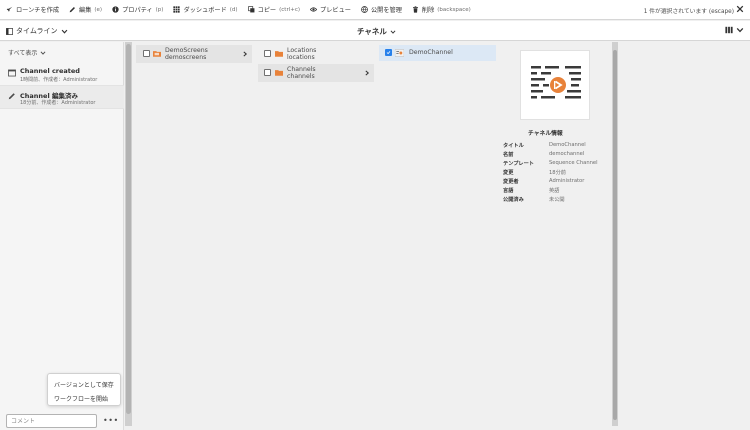 This screenshot has height=430, width=750. What do you see at coordinates (98, 9) in the screenshot?
I see `edit-shortcut: (e)` at bounding box center [98, 9].